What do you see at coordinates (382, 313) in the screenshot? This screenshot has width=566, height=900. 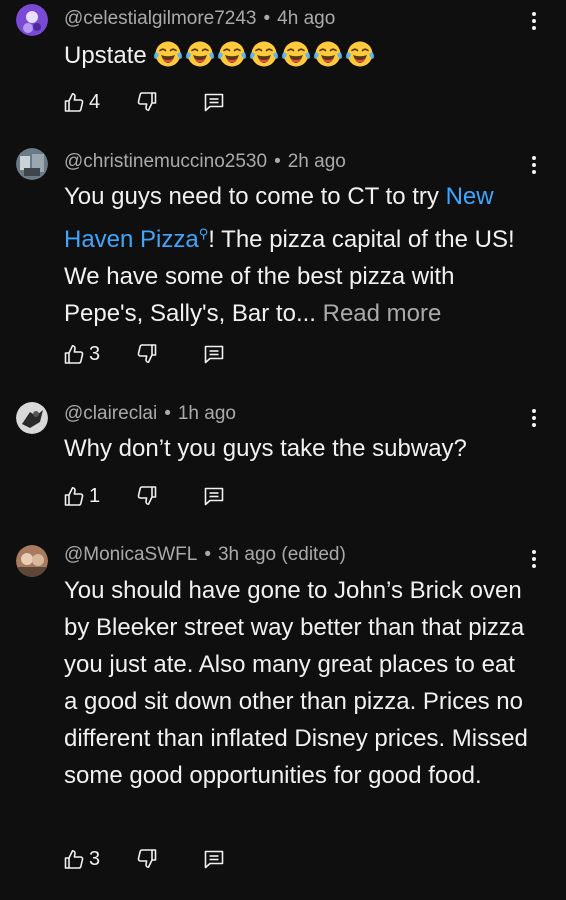 I see `read-more-link: Read more` at bounding box center [382, 313].